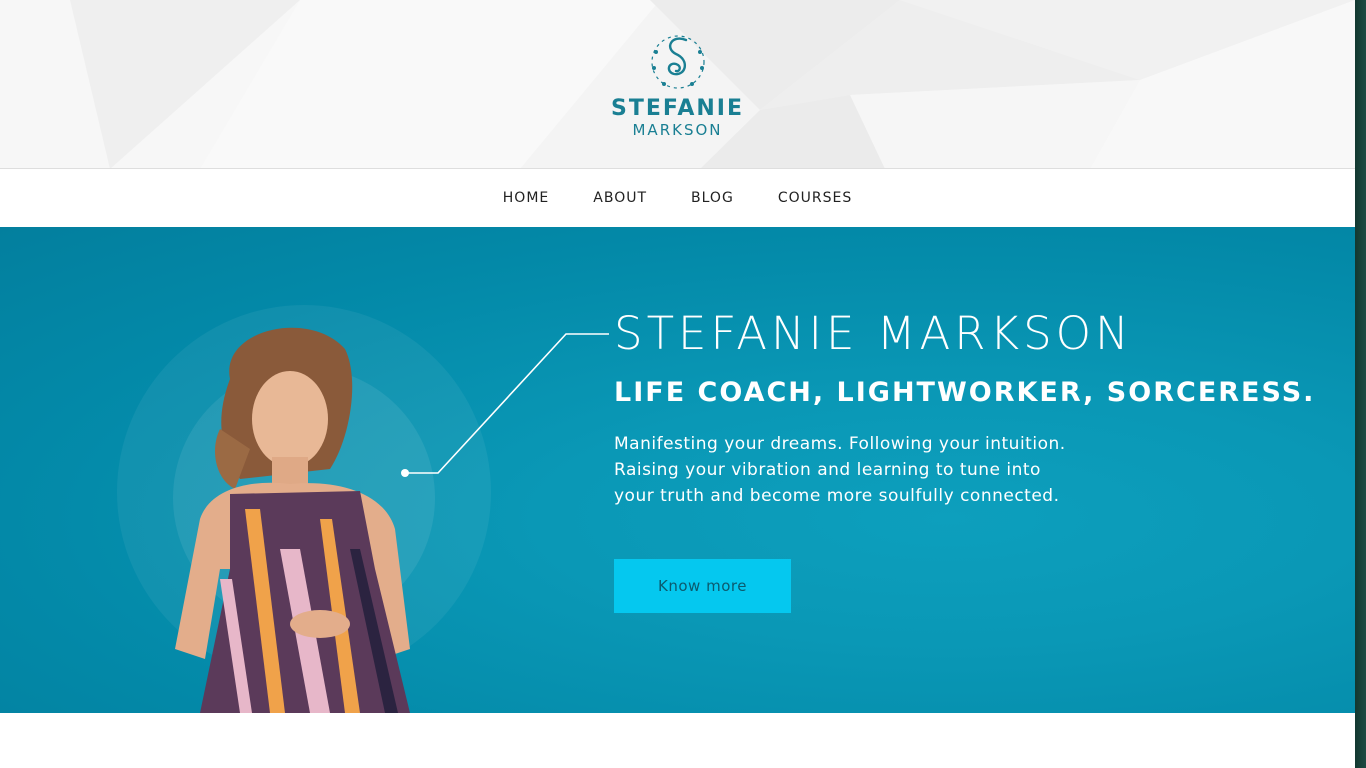  I want to click on brand-name: STEFANIE, so click(677, 108).